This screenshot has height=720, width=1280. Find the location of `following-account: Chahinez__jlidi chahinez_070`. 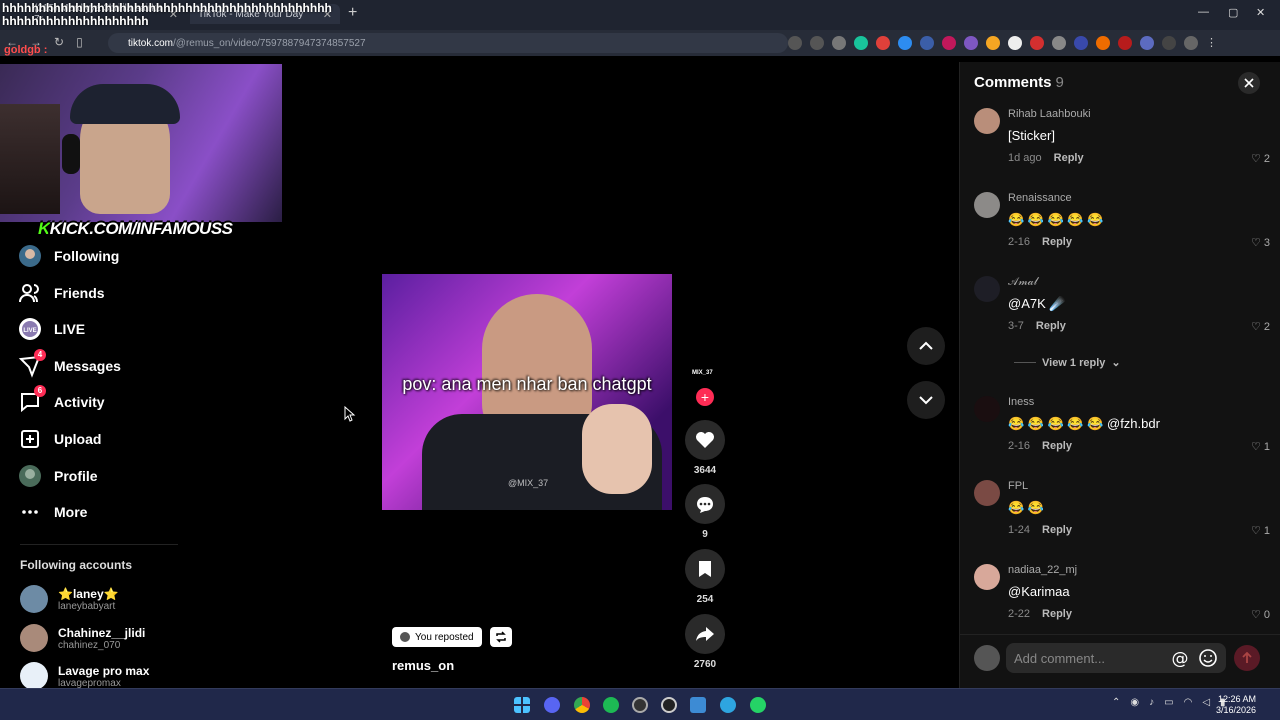

following-account: Chahinez__jlidi chahinez_070 is located at coordinates (82, 638).